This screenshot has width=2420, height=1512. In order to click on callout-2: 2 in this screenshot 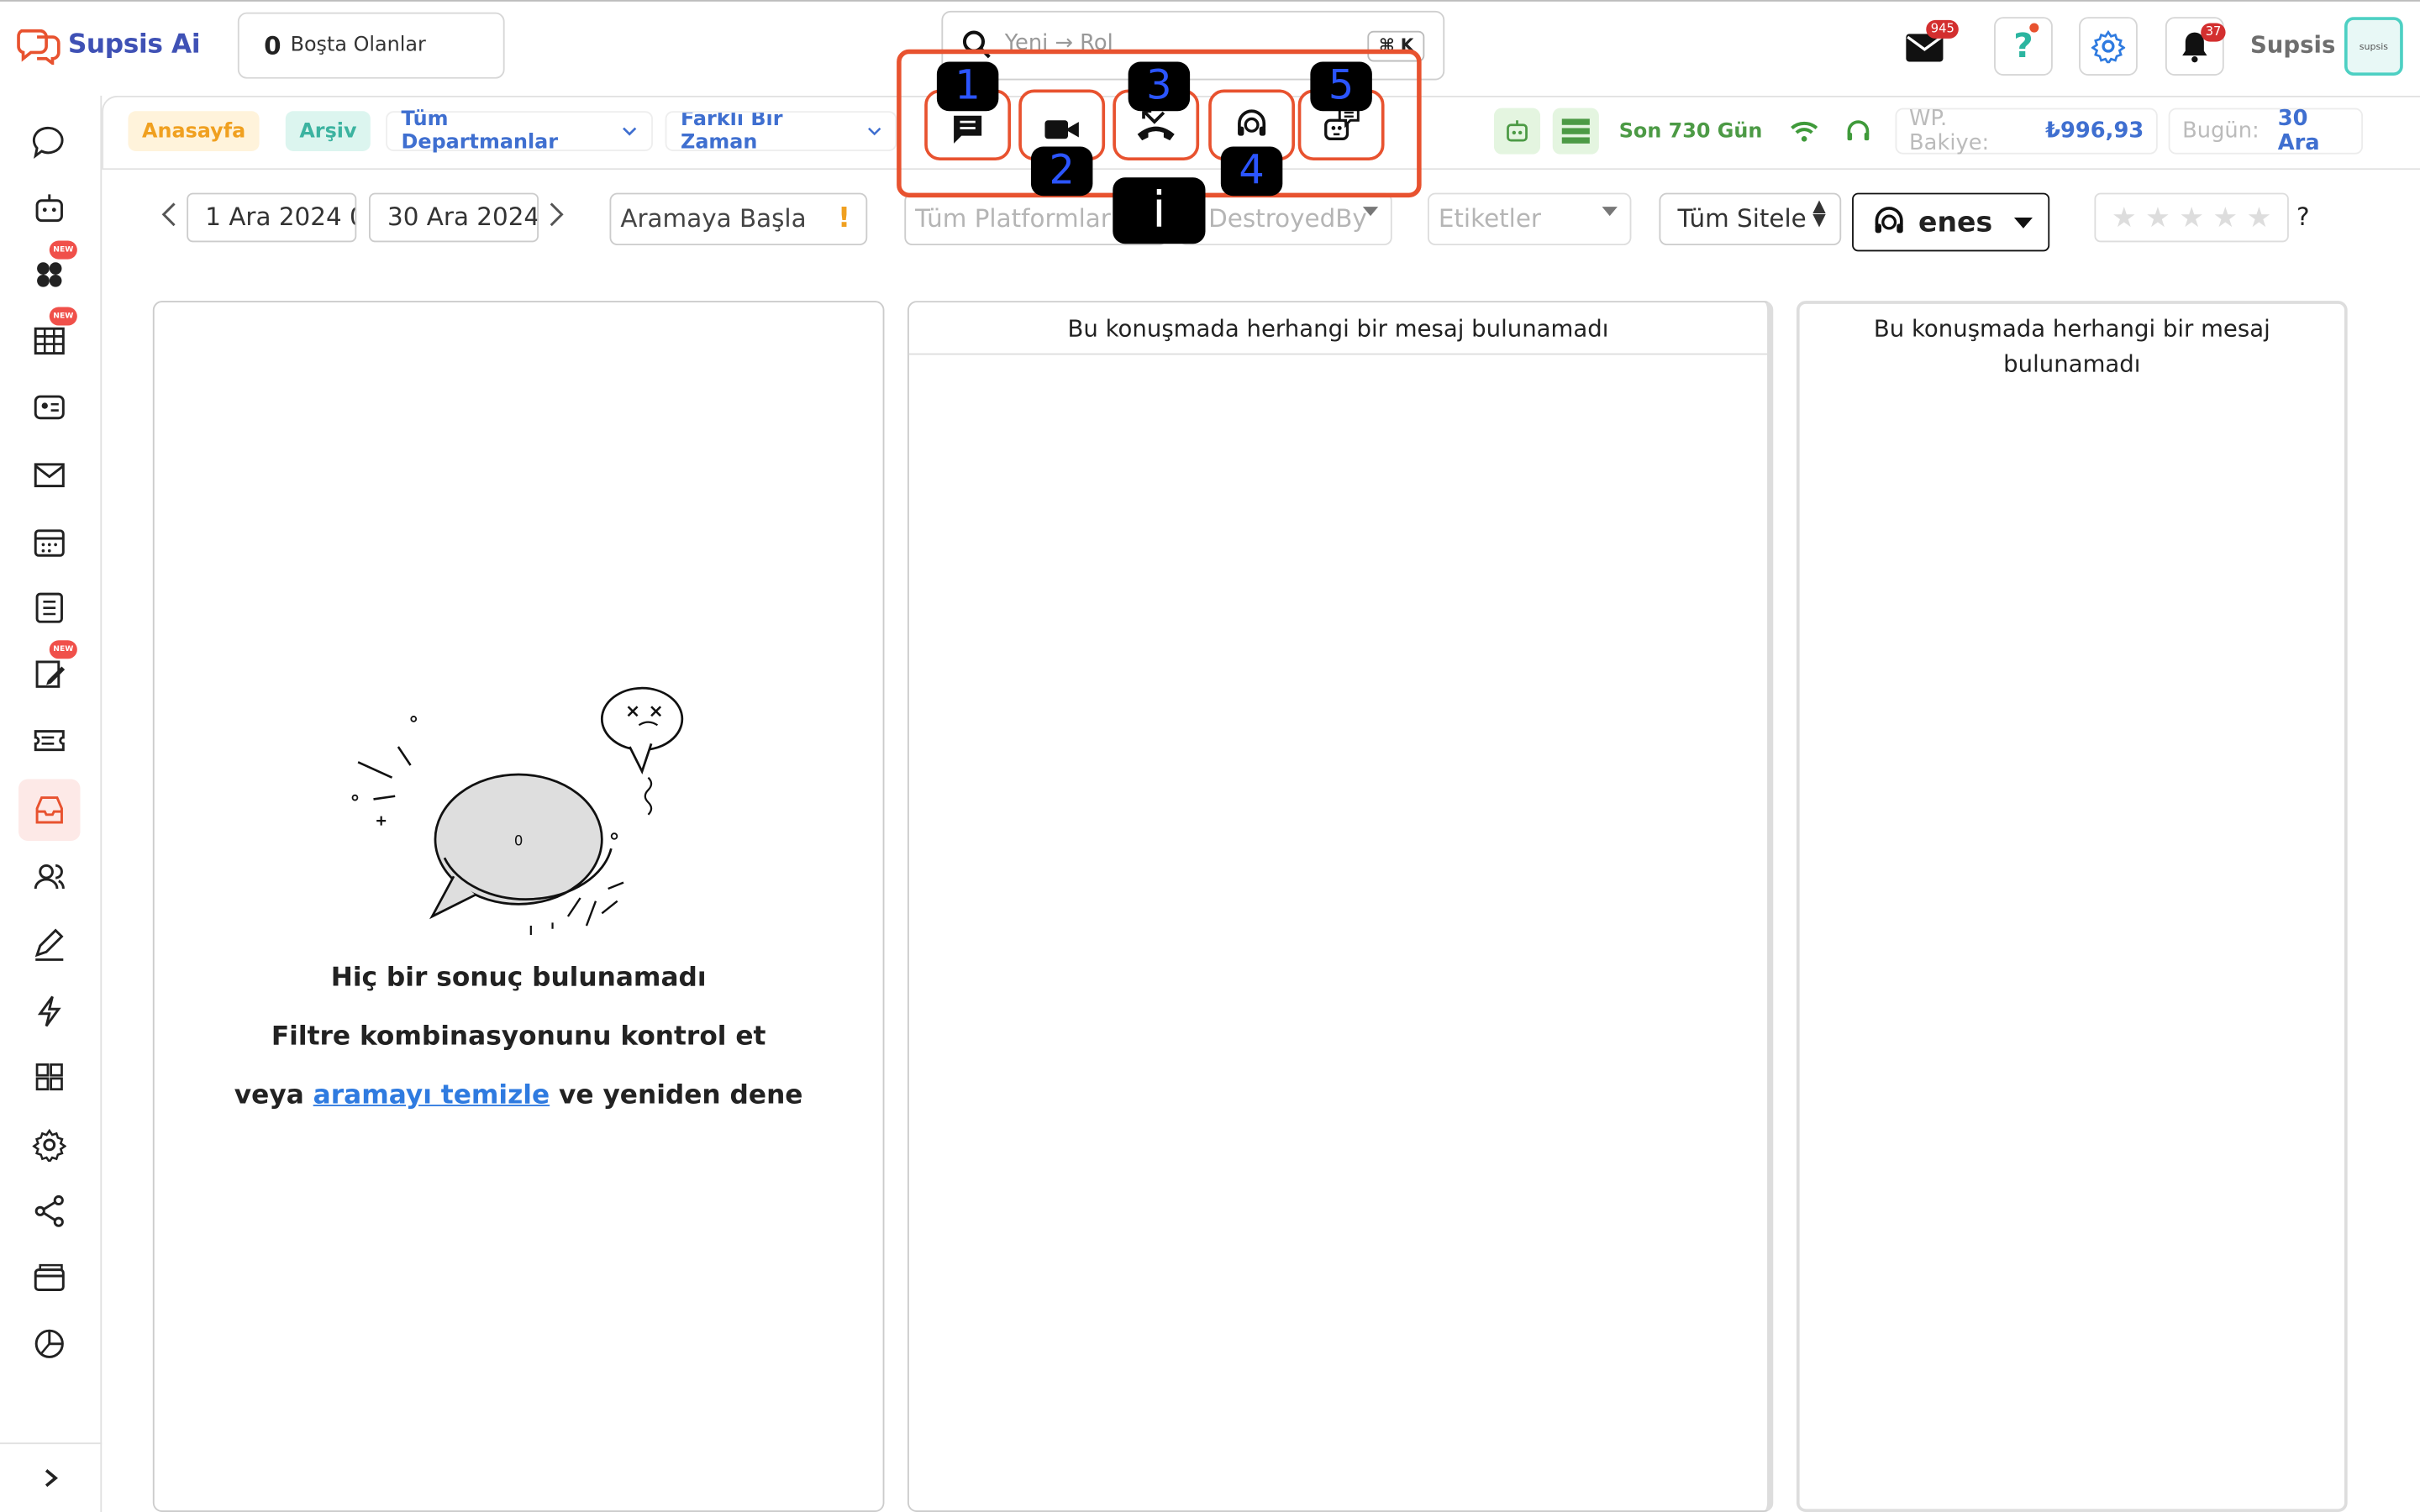, I will do `click(1061, 171)`.